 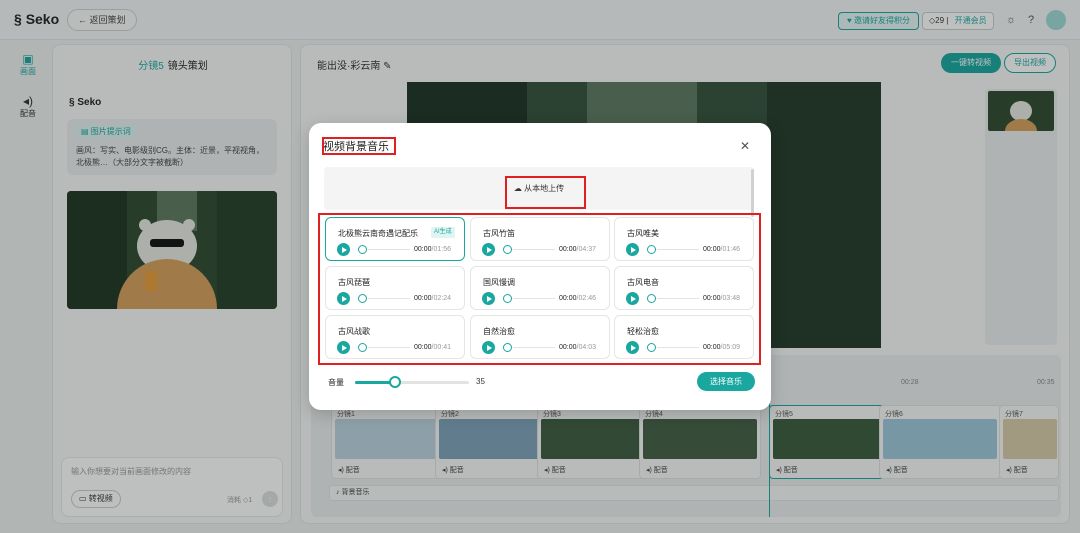 I want to click on music-time: 00:00/02:24, so click(x=432, y=298).